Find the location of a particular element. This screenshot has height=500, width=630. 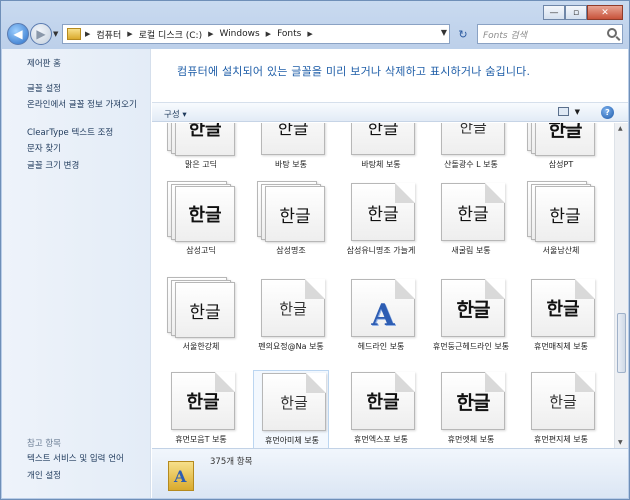

font-item: 한글휴먼모음T 보통 is located at coordinates (201, 409).